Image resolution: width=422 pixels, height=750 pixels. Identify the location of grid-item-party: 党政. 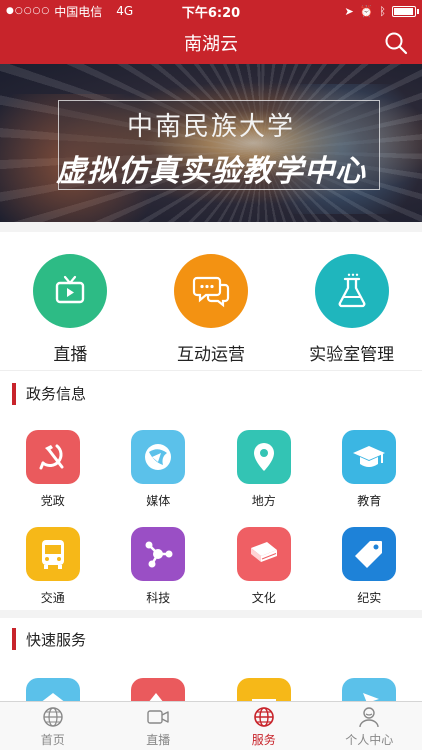
(53, 469).